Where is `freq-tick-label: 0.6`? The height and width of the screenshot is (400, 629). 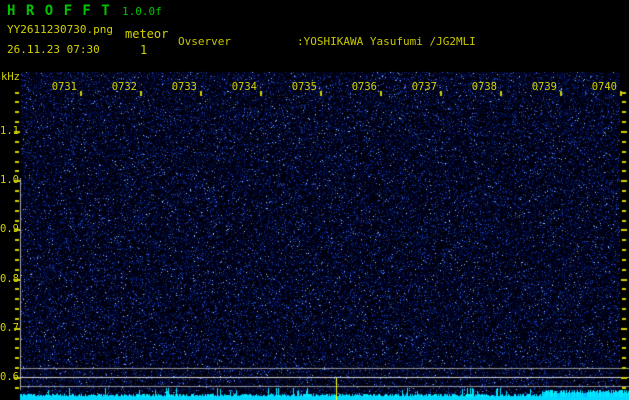 freq-tick-label: 0.6 is located at coordinates (9, 377).